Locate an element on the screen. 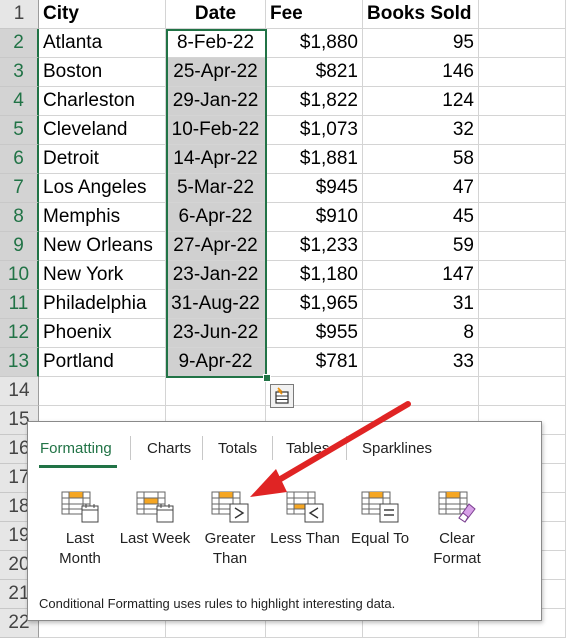 The height and width of the screenshot is (638, 566). fill-handle is located at coordinates (267, 378).